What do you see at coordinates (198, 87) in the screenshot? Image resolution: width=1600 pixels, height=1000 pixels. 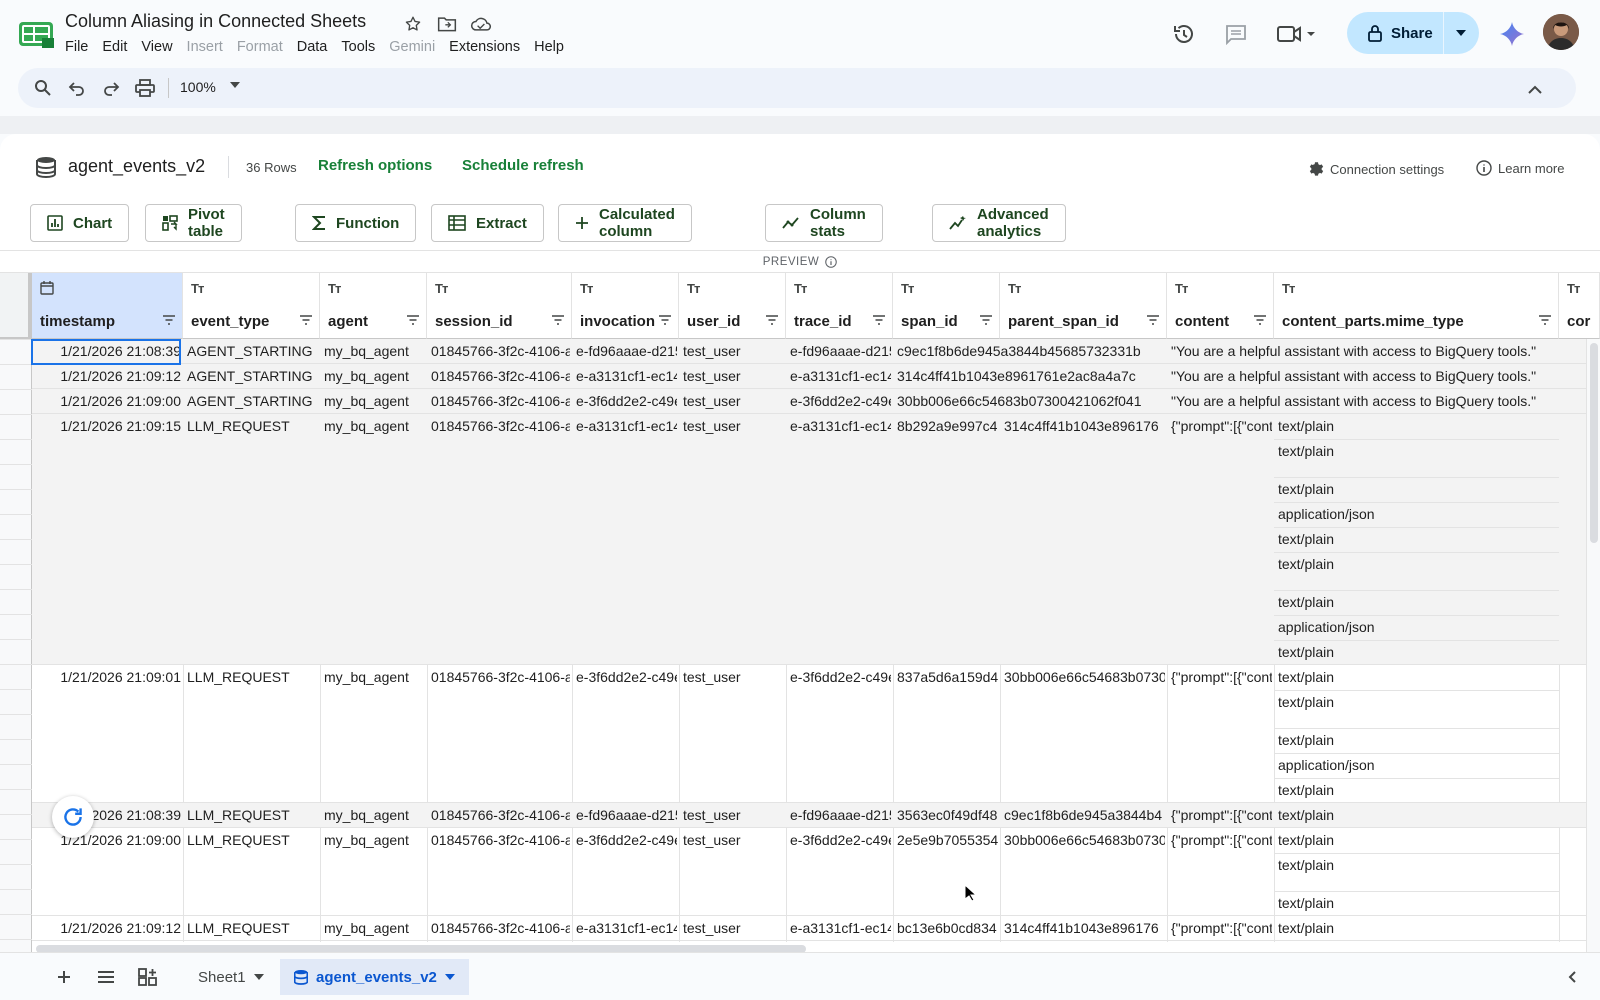 I see `zoom-select: 100%` at bounding box center [198, 87].